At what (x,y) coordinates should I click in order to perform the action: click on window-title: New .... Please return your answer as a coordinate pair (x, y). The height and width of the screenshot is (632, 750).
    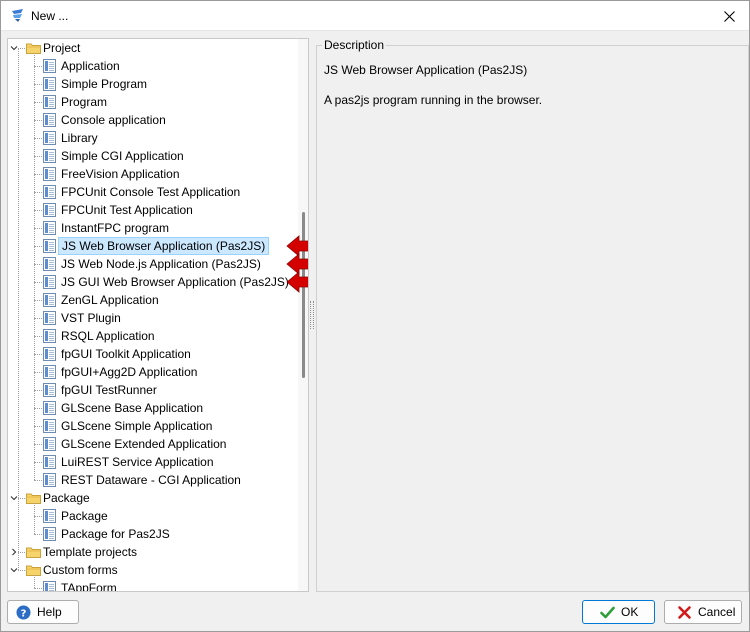
    Looking at the image, I should click on (50, 16).